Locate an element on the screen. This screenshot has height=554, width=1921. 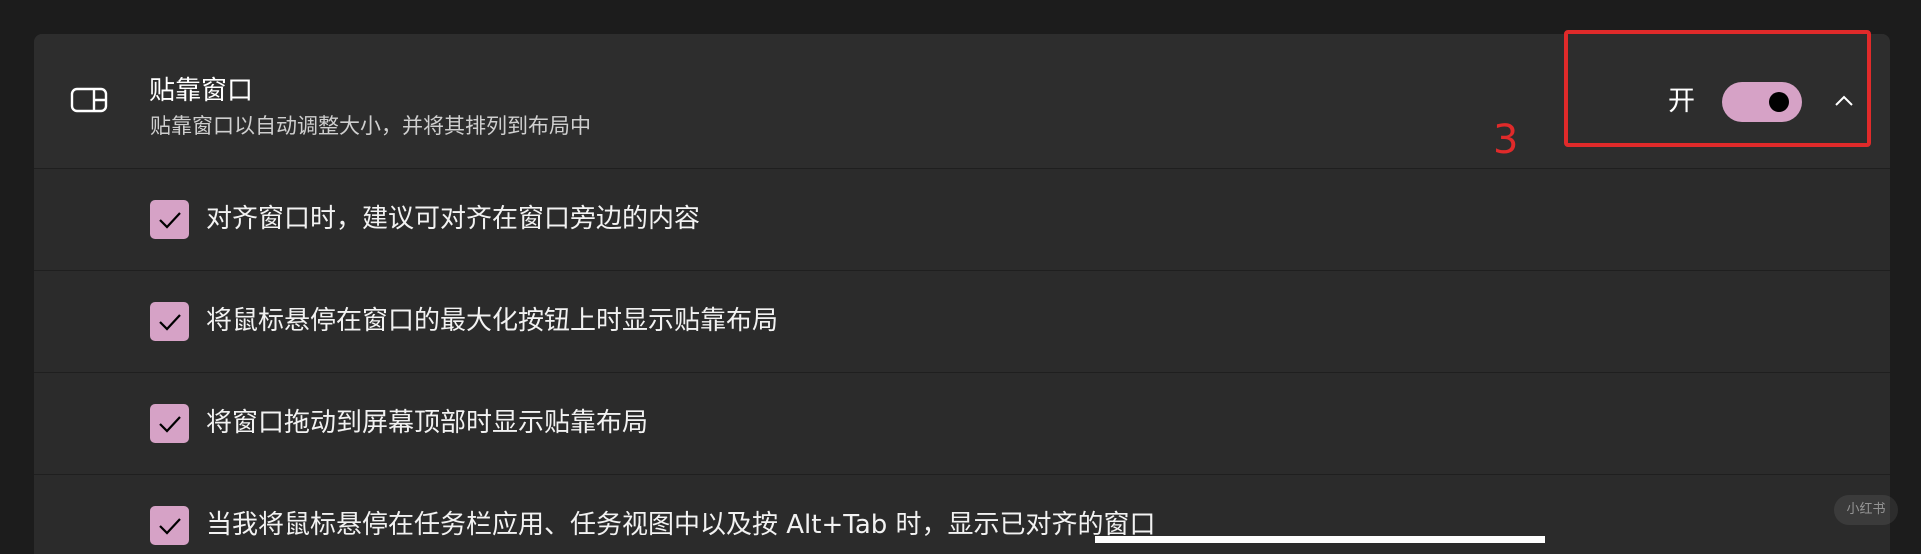
snap-window-icon is located at coordinates (89, 100).